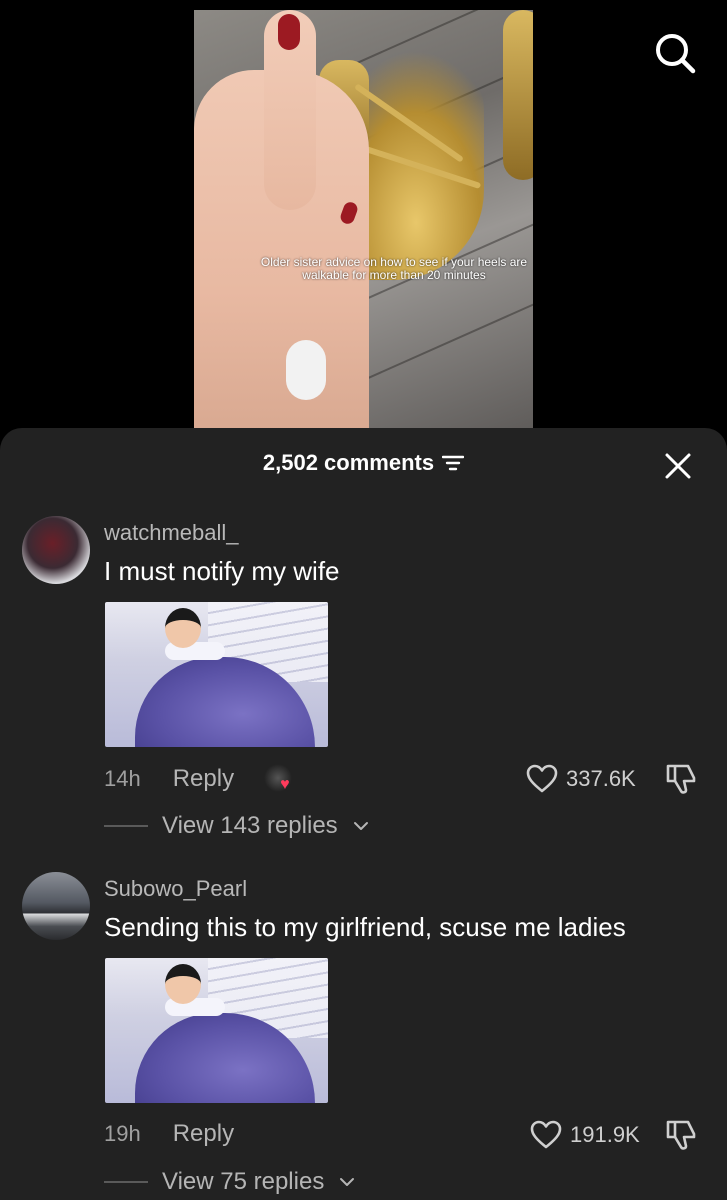 This screenshot has height=1200, width=727. Describe the element at coordinates (601, 778) in the screenshot. I see `like-count: 337.6K` at that location.